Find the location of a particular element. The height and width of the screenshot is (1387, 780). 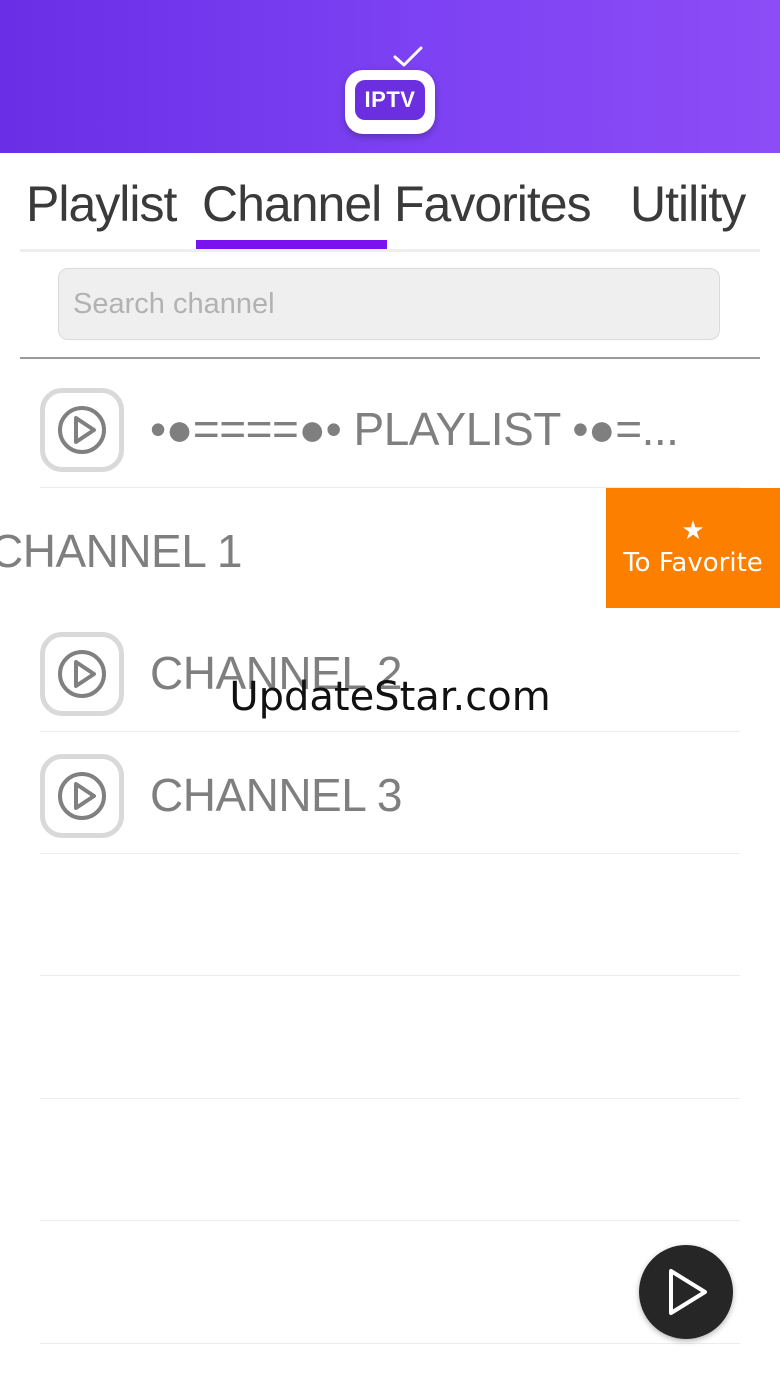

active-tab-indicator is located at coordinates (291, 244).